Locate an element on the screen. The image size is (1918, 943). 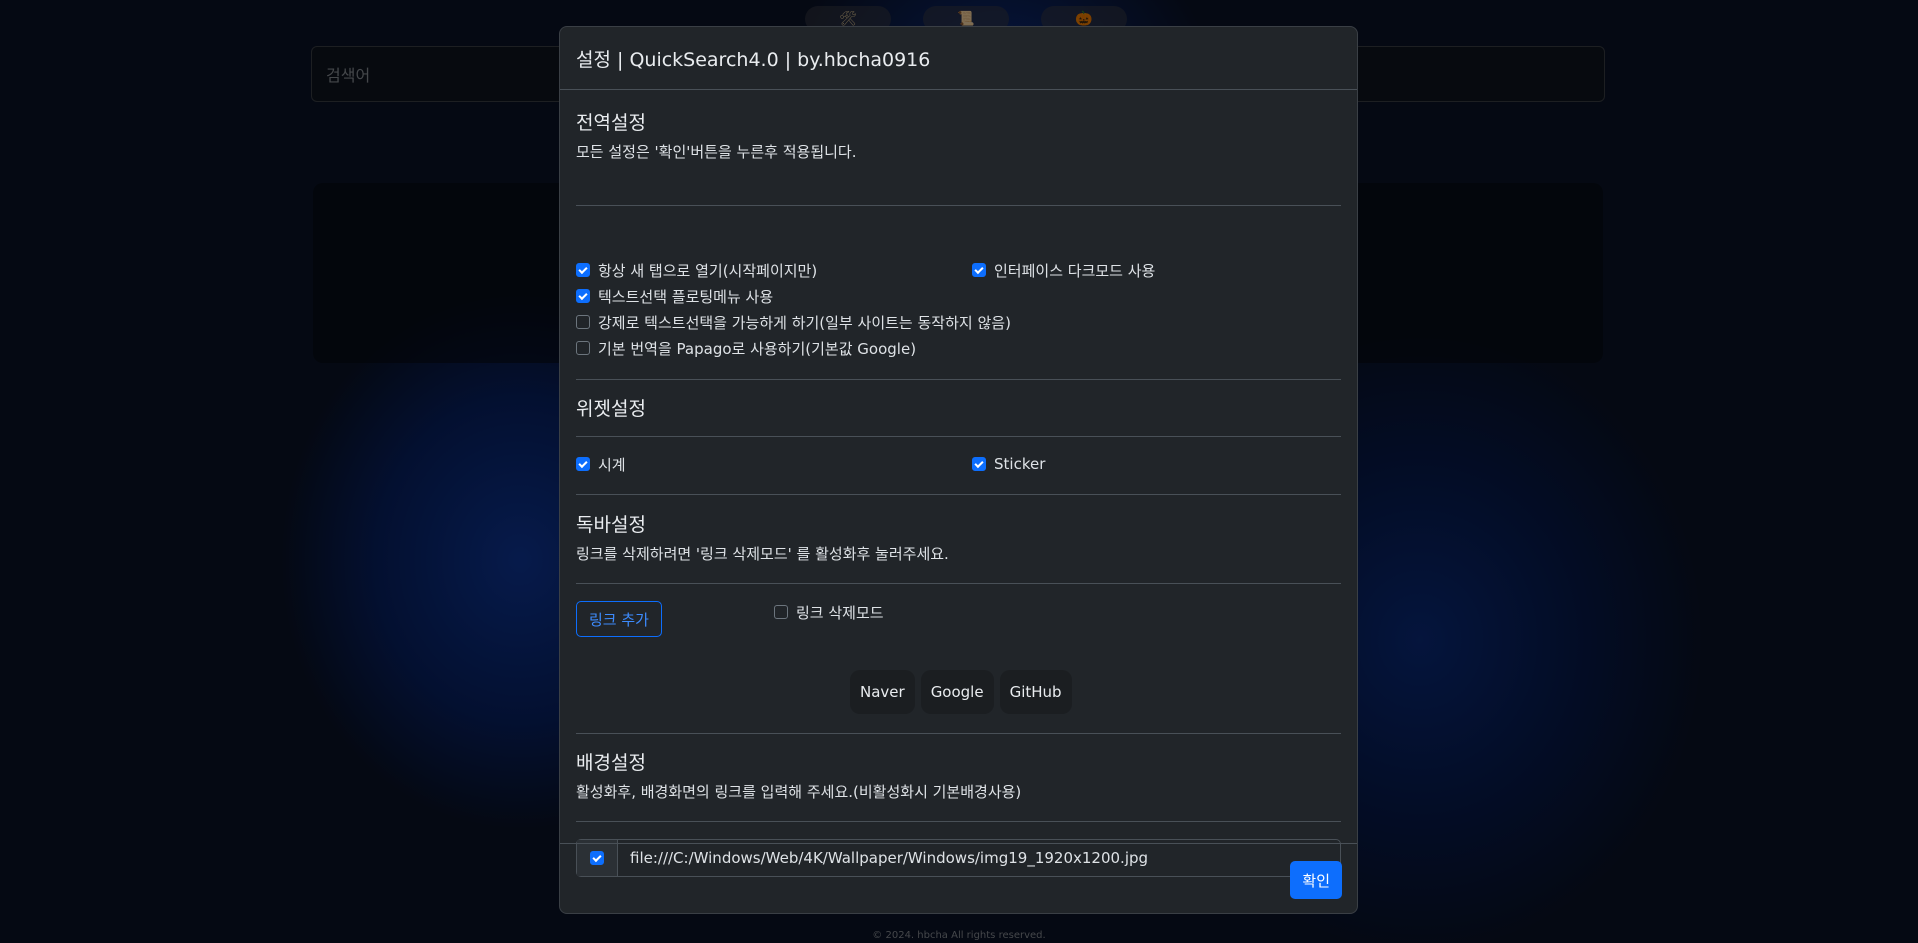
modal-title: 설정 | QuickSearch4.0 | by.hbcha0916 is located at coordinates (753, 59).